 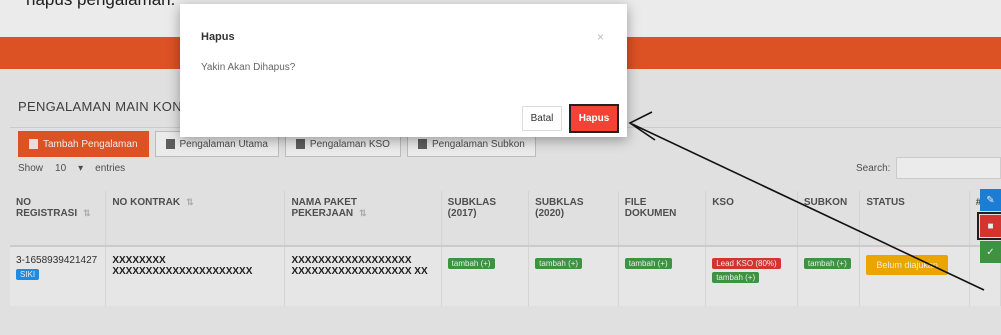 I want to click on pencil-icon: ✎, so click(x=990, y=200).